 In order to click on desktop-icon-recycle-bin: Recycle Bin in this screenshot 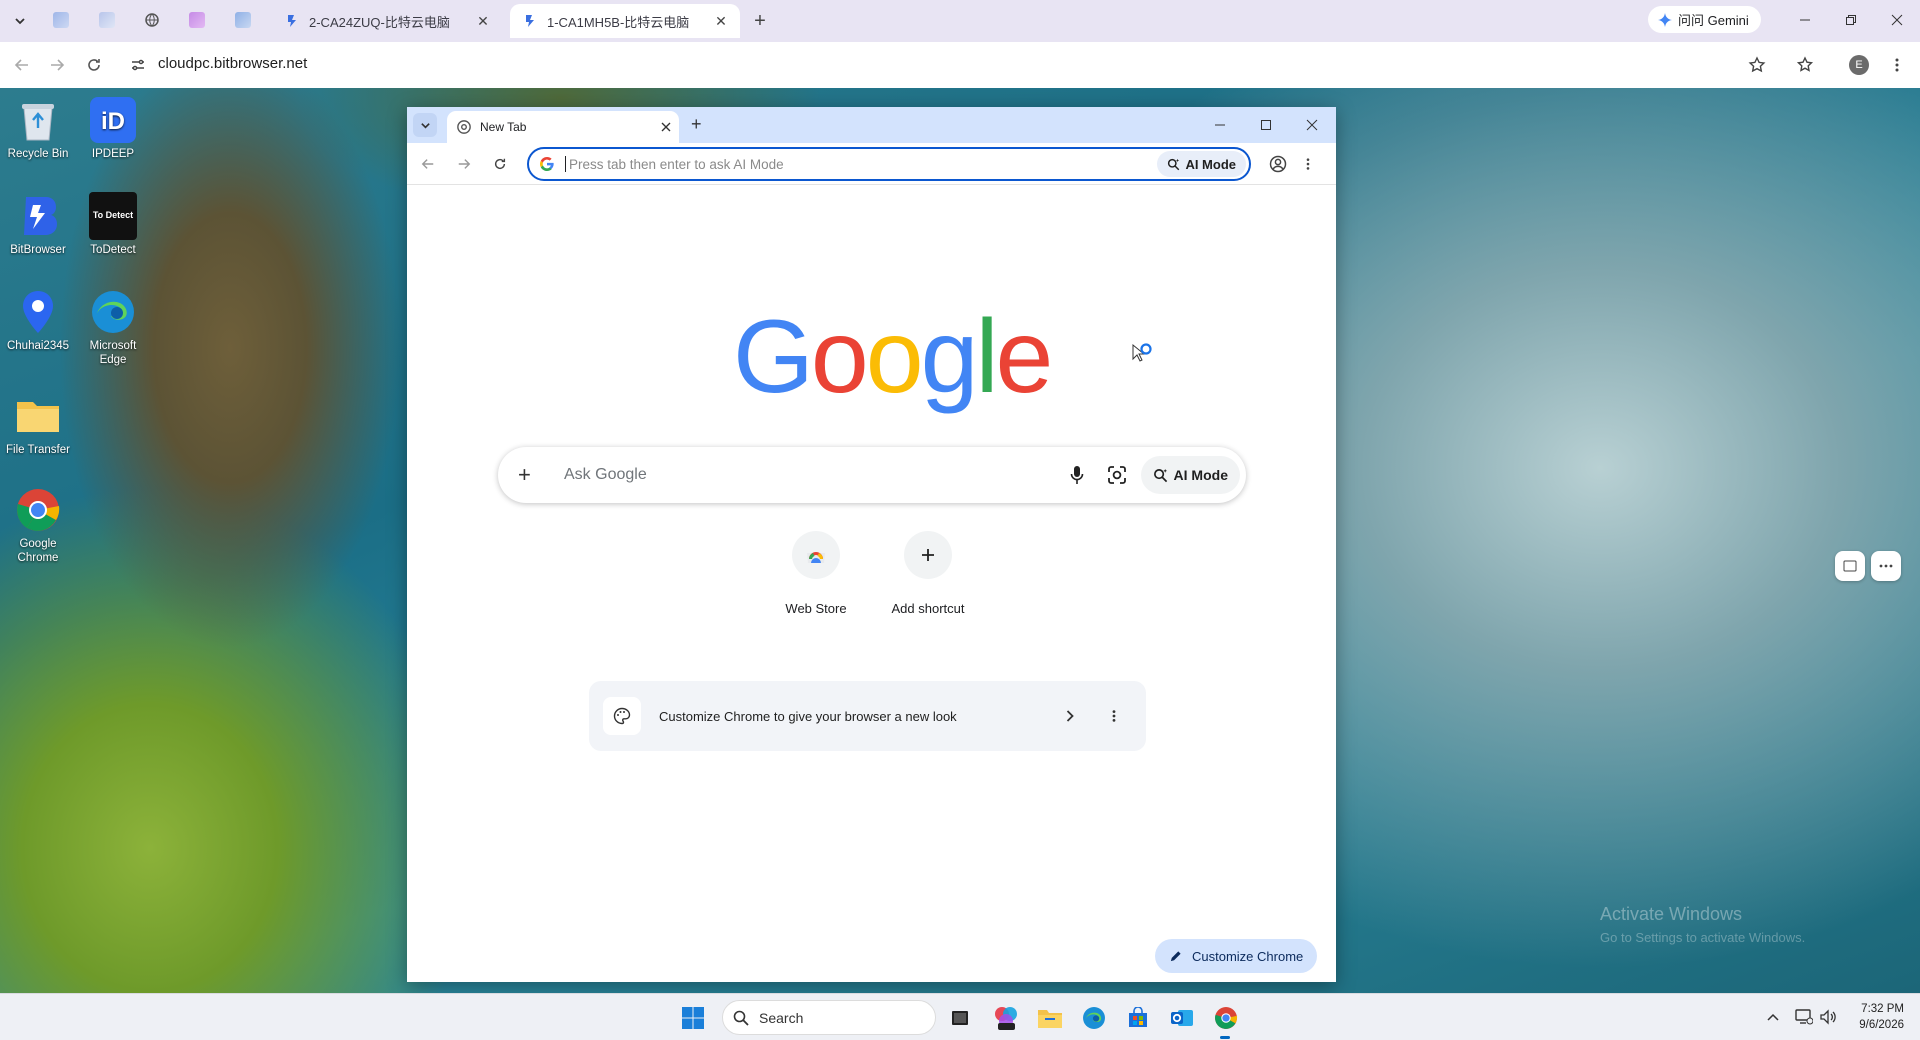, I will do `click(38, 128)`.